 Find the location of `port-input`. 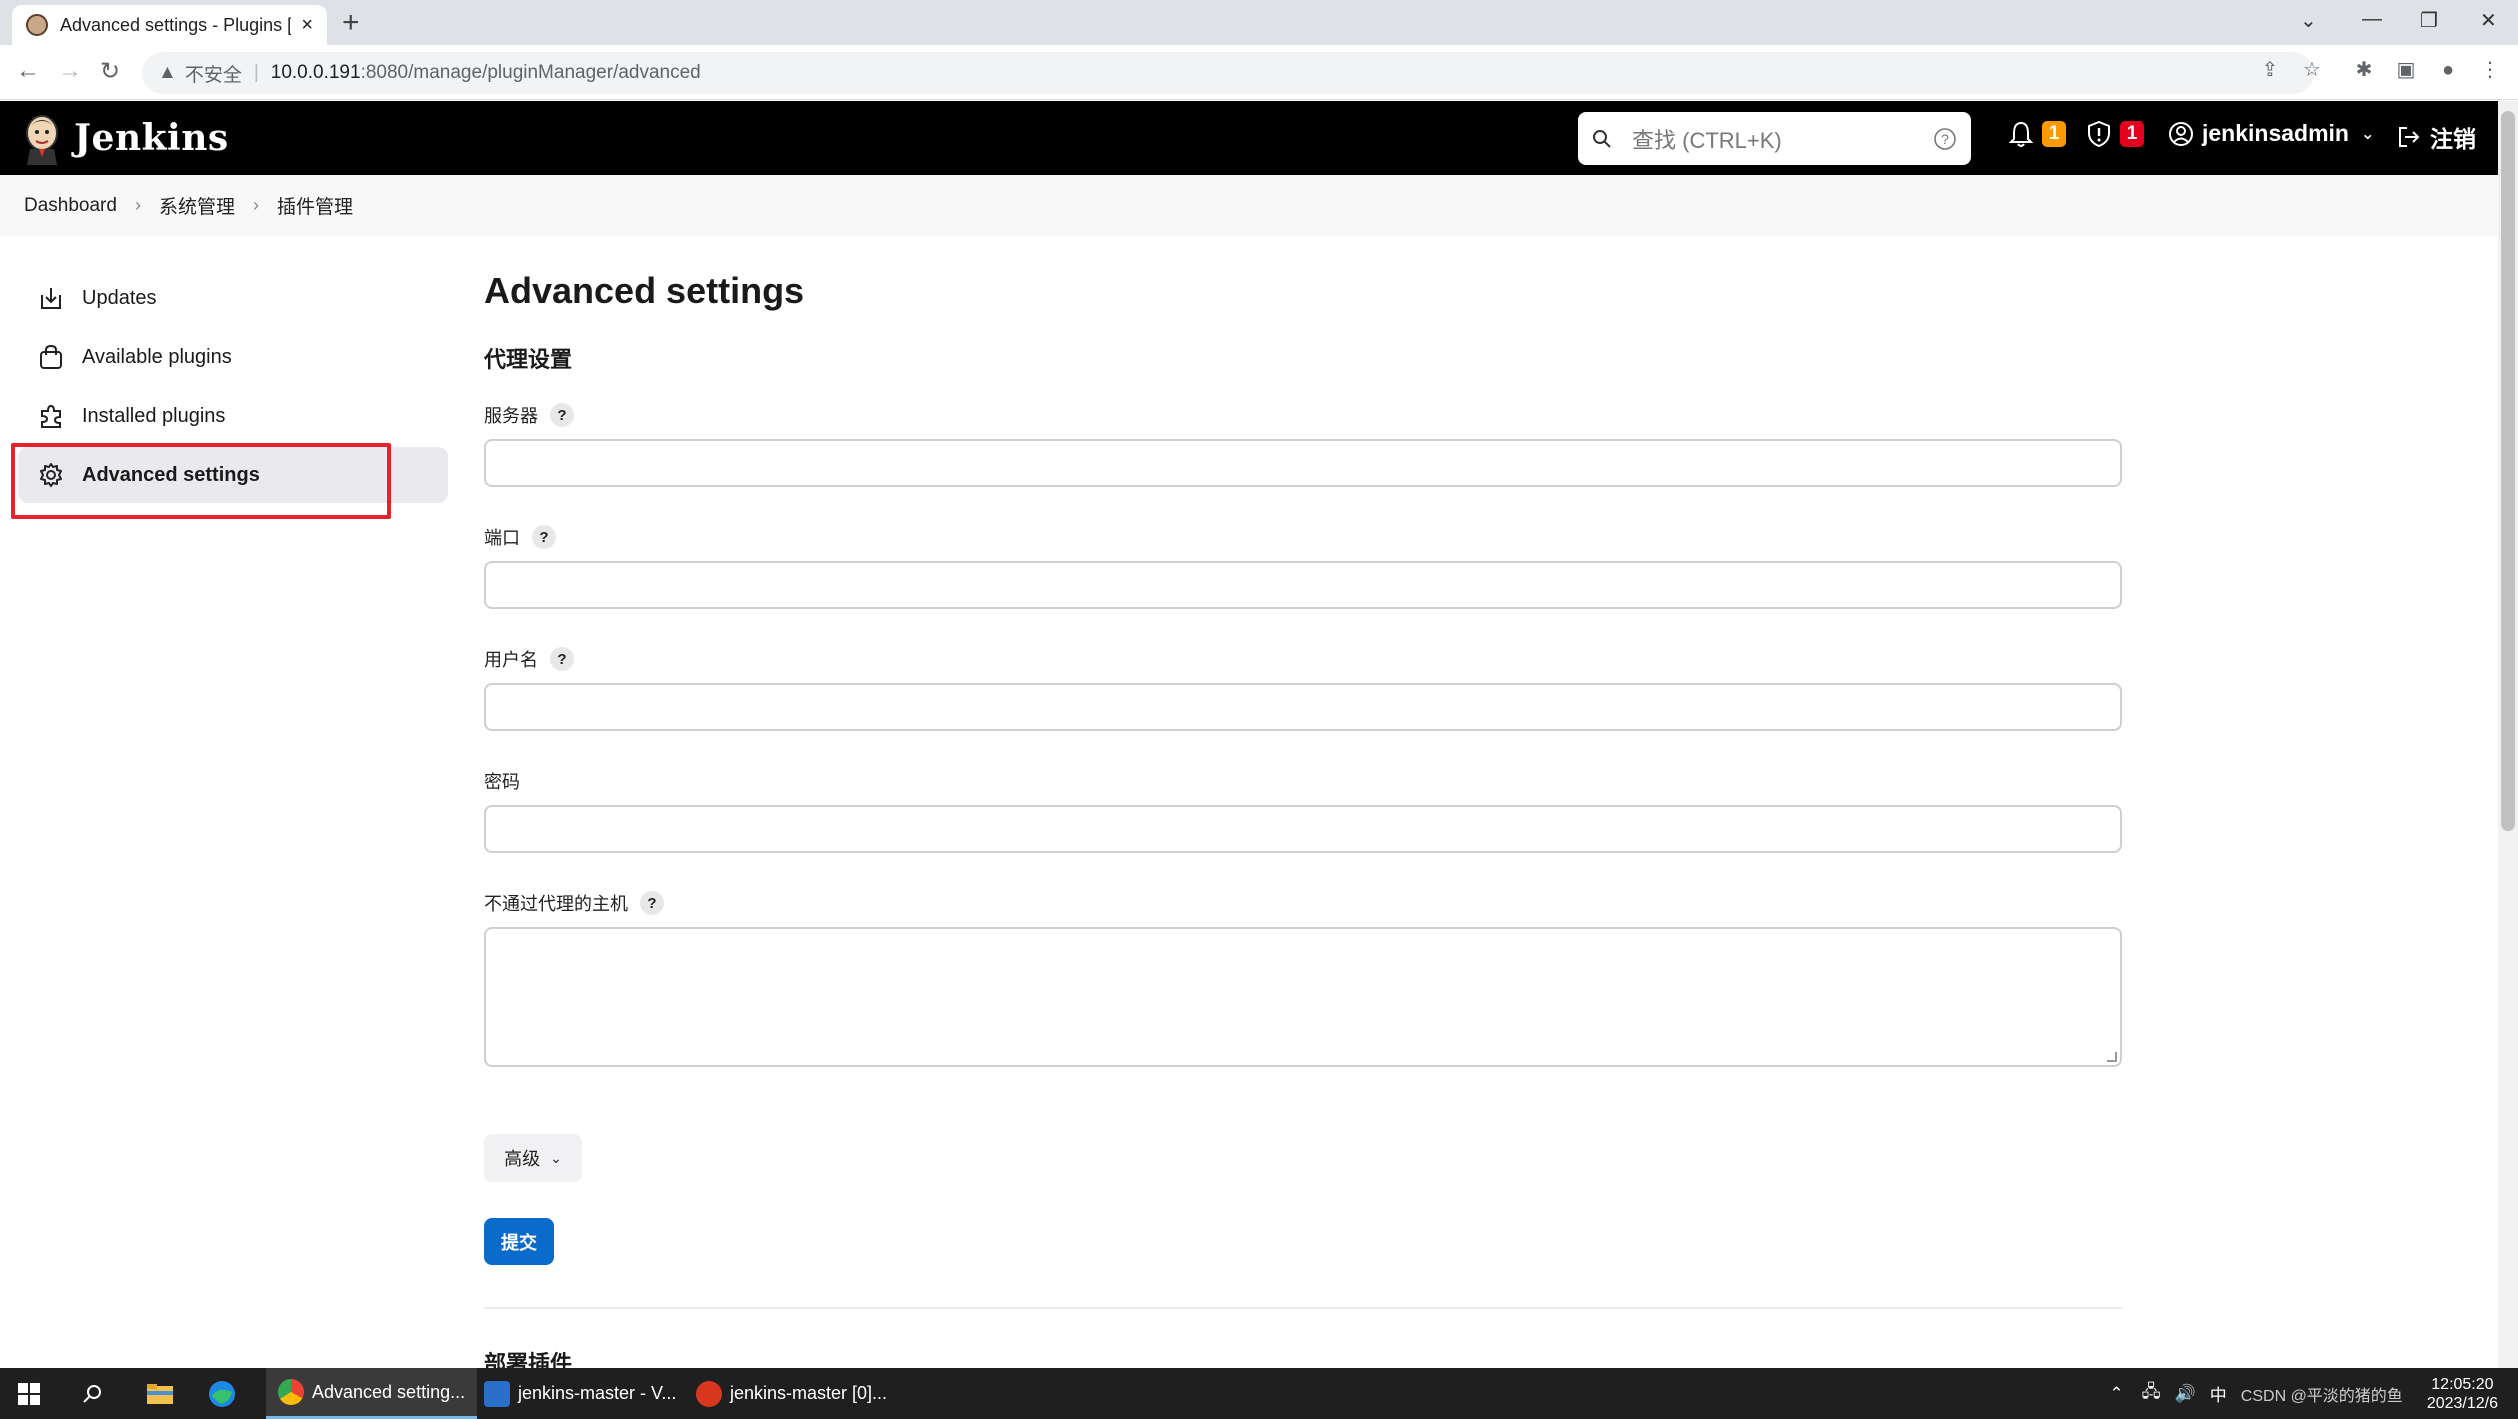

port-input is located at coordinates (1303, 585).